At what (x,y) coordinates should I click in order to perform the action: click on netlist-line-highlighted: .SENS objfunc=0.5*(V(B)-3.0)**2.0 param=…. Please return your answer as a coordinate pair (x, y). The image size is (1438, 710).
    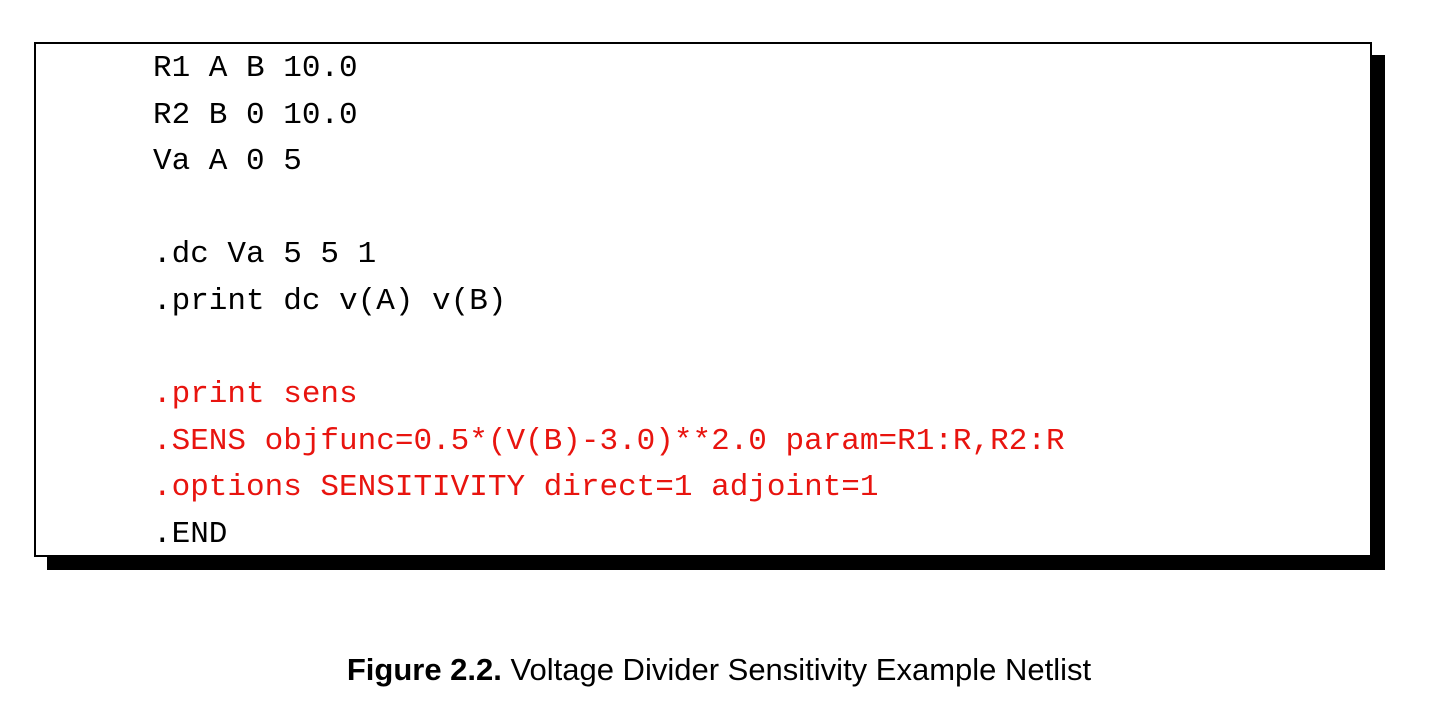
    Looking at the image, I should click on (609, 441).